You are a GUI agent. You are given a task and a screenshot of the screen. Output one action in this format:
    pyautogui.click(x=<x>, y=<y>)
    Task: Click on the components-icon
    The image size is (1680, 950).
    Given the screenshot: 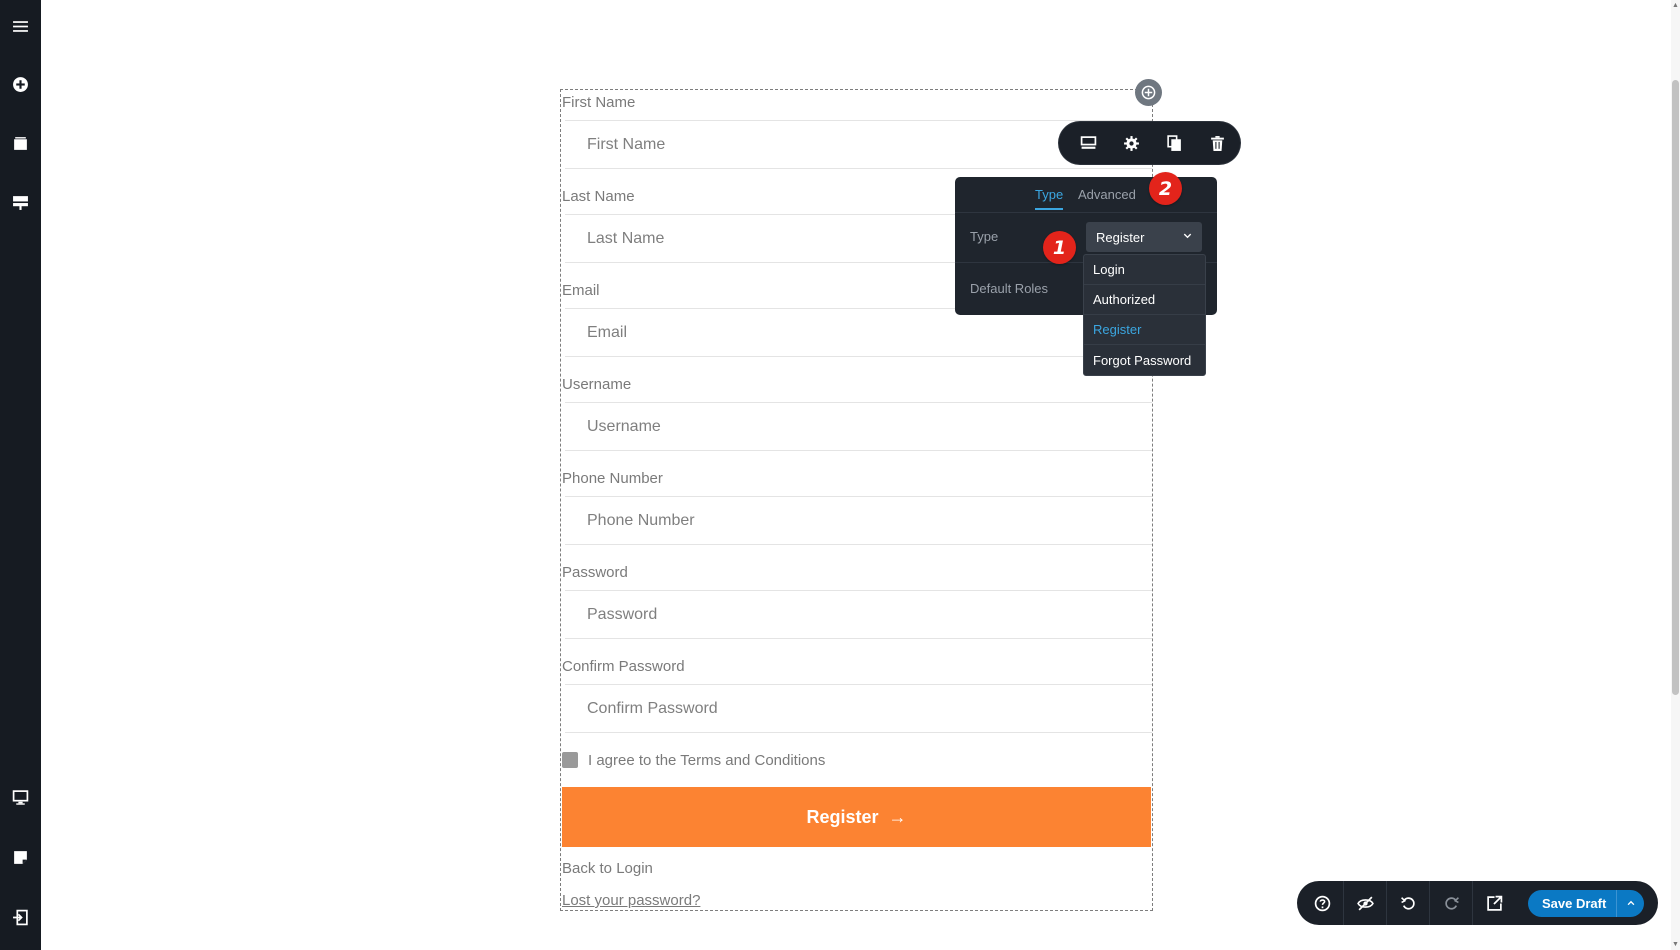 What is the action you would take?
    pyautogui.click(x=20, y=202)
    